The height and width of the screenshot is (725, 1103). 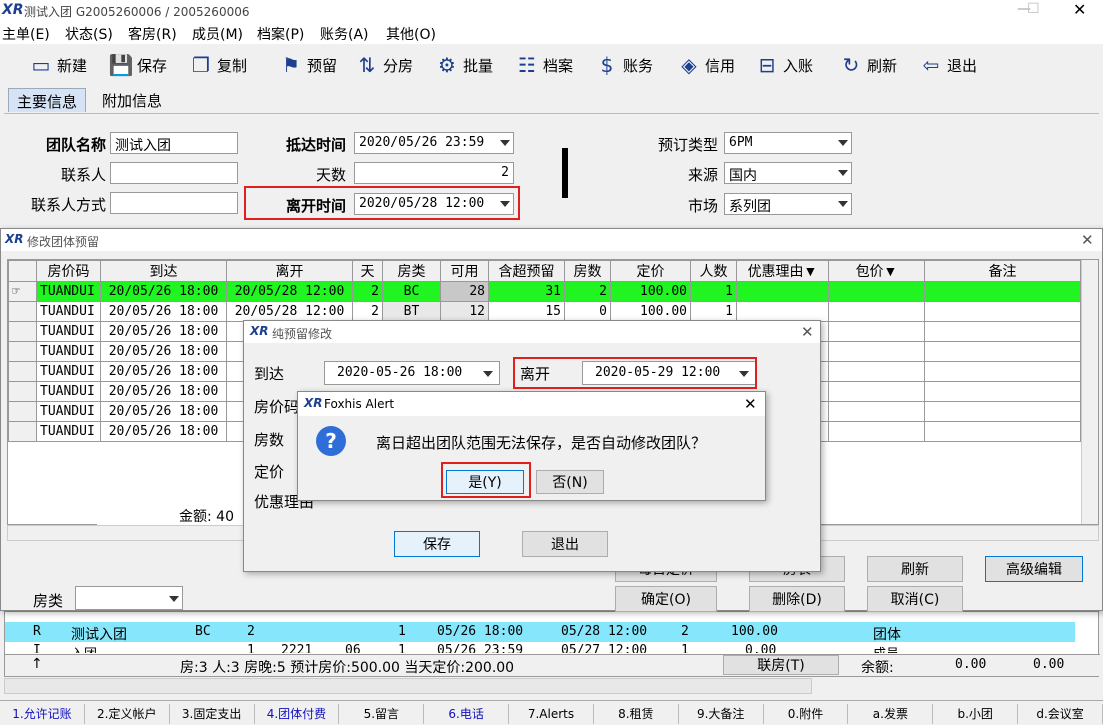 What do you see at coordinates (289, 271) in the screenshot?
I see `column-header: 离开` at bounding box center [289, 271].